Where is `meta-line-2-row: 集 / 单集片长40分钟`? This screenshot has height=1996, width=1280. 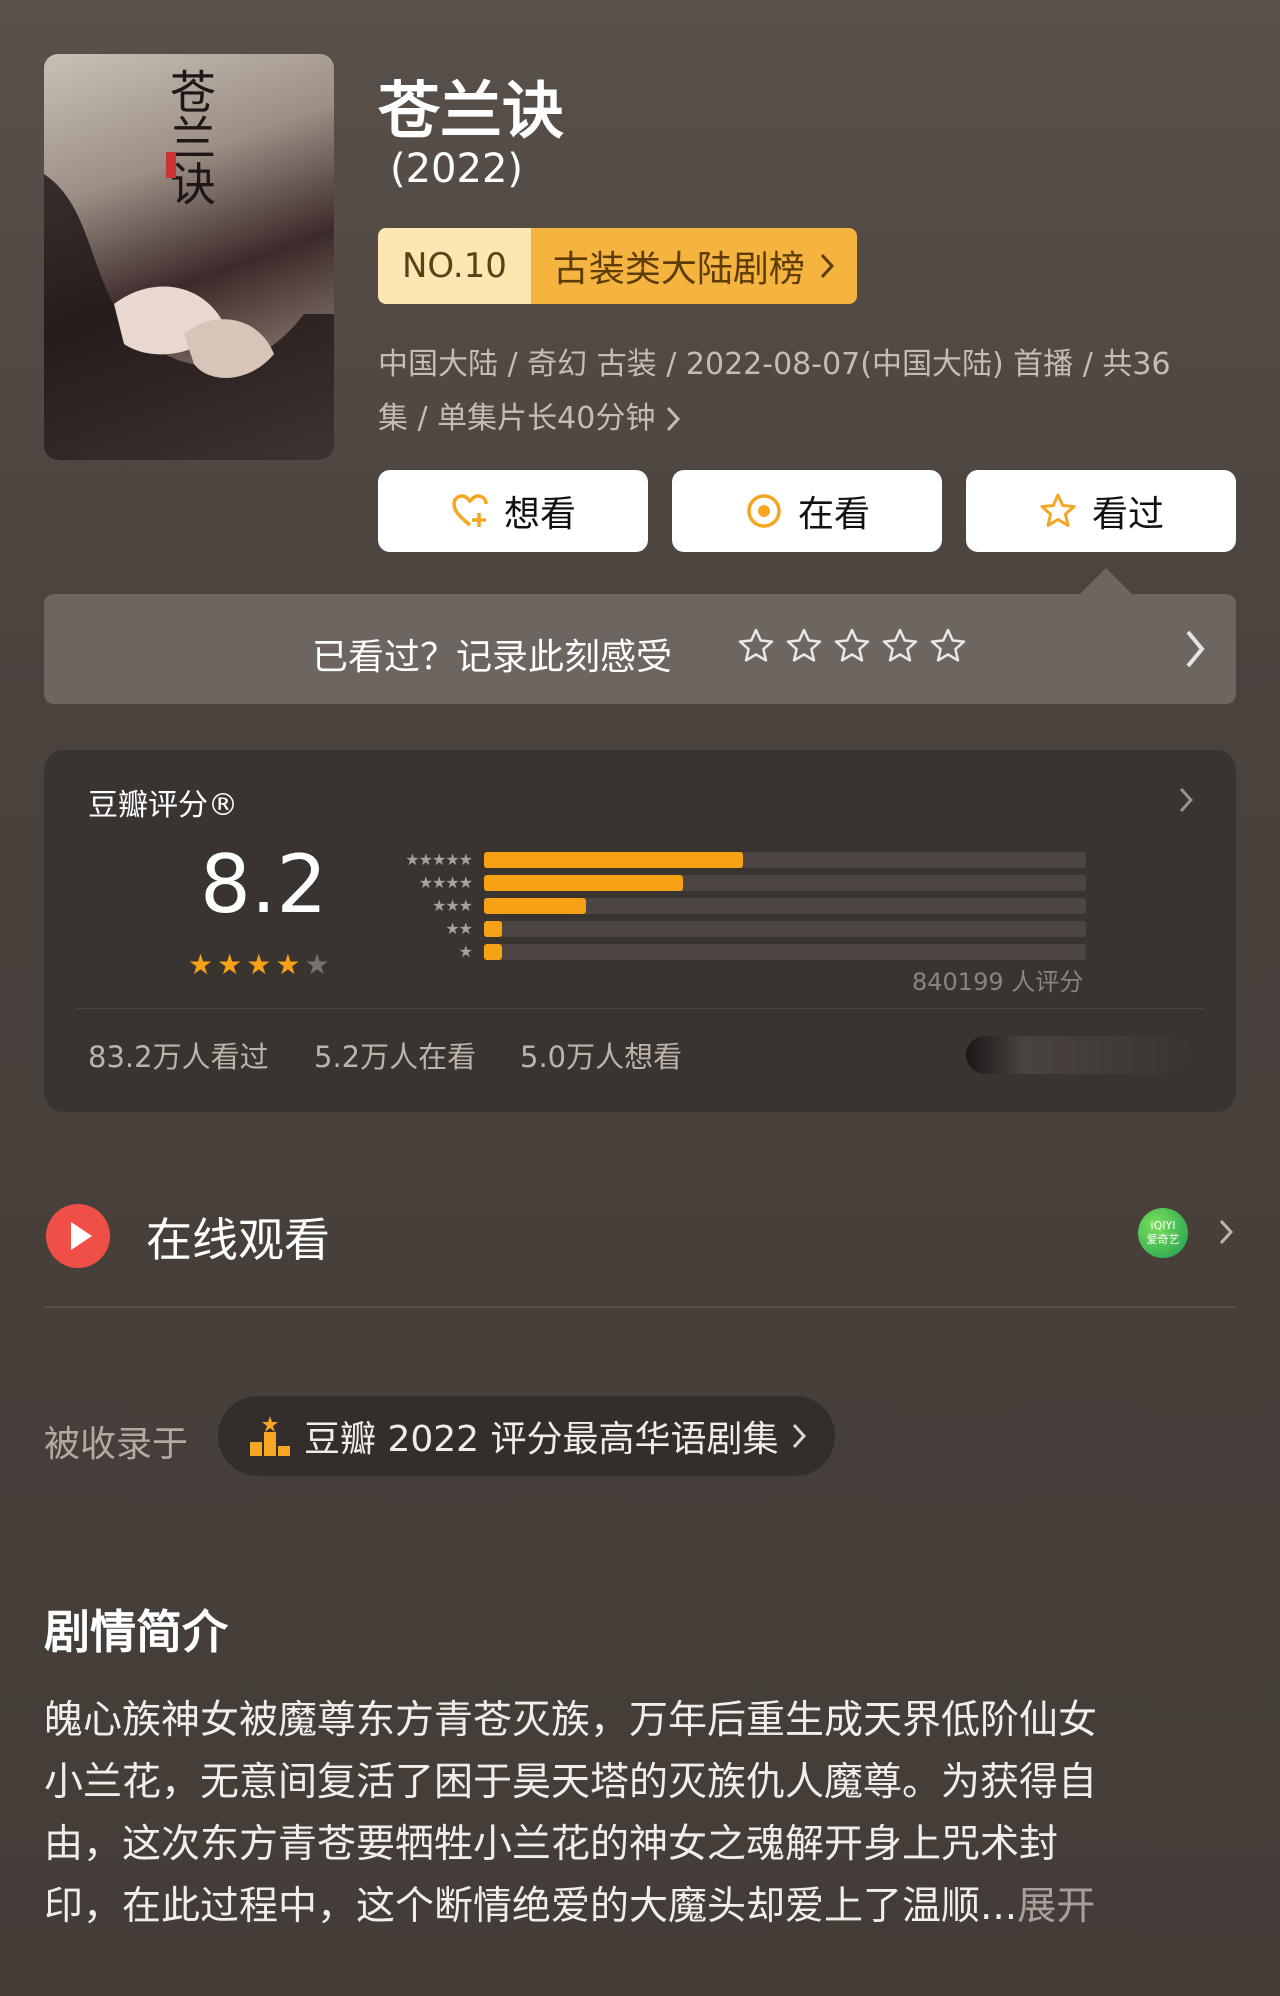 meta-line-2-row: 集 / 单集片长40分钟 is located at coordinates (803, 419).